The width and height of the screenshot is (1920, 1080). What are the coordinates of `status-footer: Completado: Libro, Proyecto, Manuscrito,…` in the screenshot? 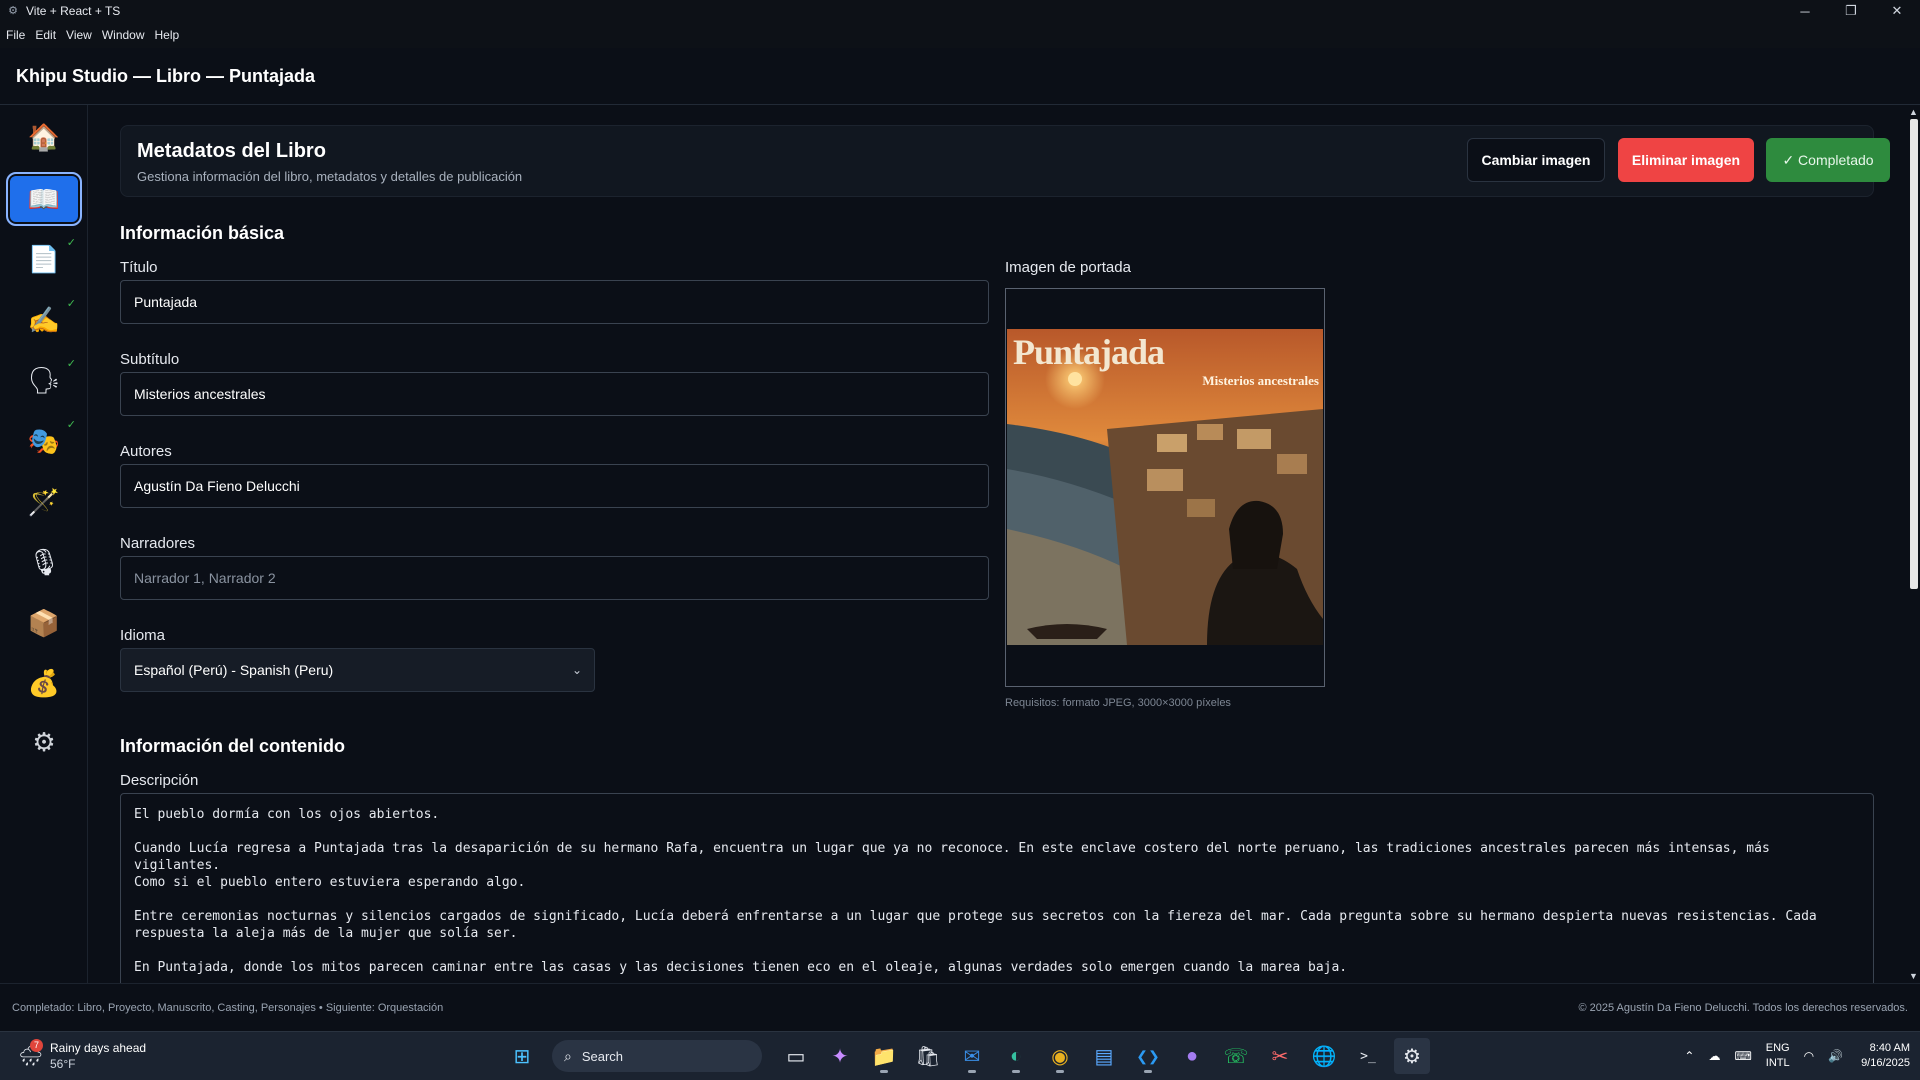 It's located at (960, 1007).